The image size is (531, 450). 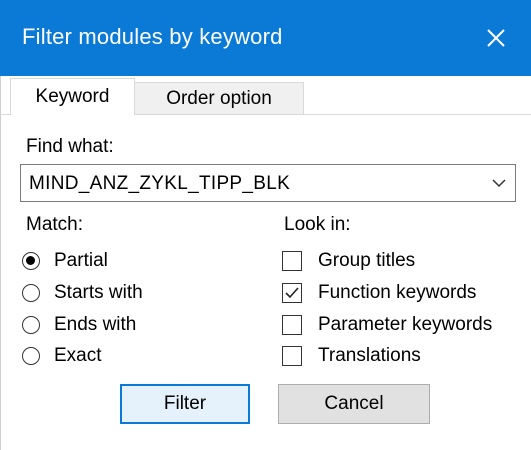 I want to click on checkbox-group-titles: Group titles, so click(x=348, y=261).